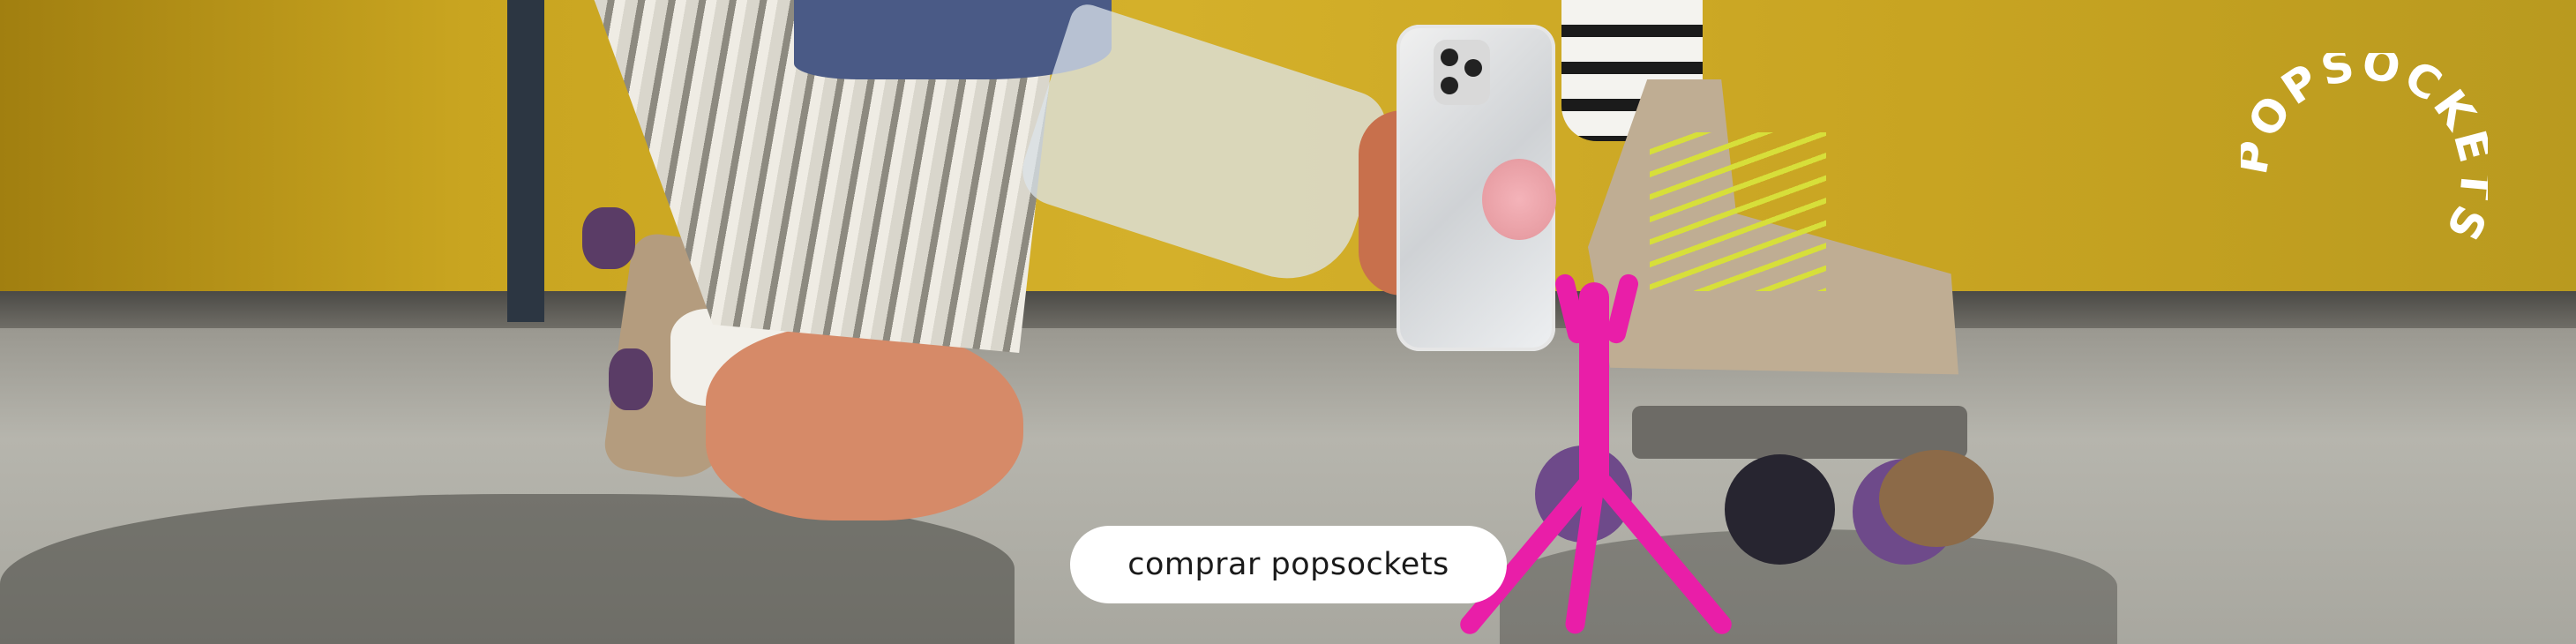  What do you see at coordinates (1289, 564) in the screenshot?
I see `shop-popsockets-button: comprar popsockets` at bounding box center [1289, 564].